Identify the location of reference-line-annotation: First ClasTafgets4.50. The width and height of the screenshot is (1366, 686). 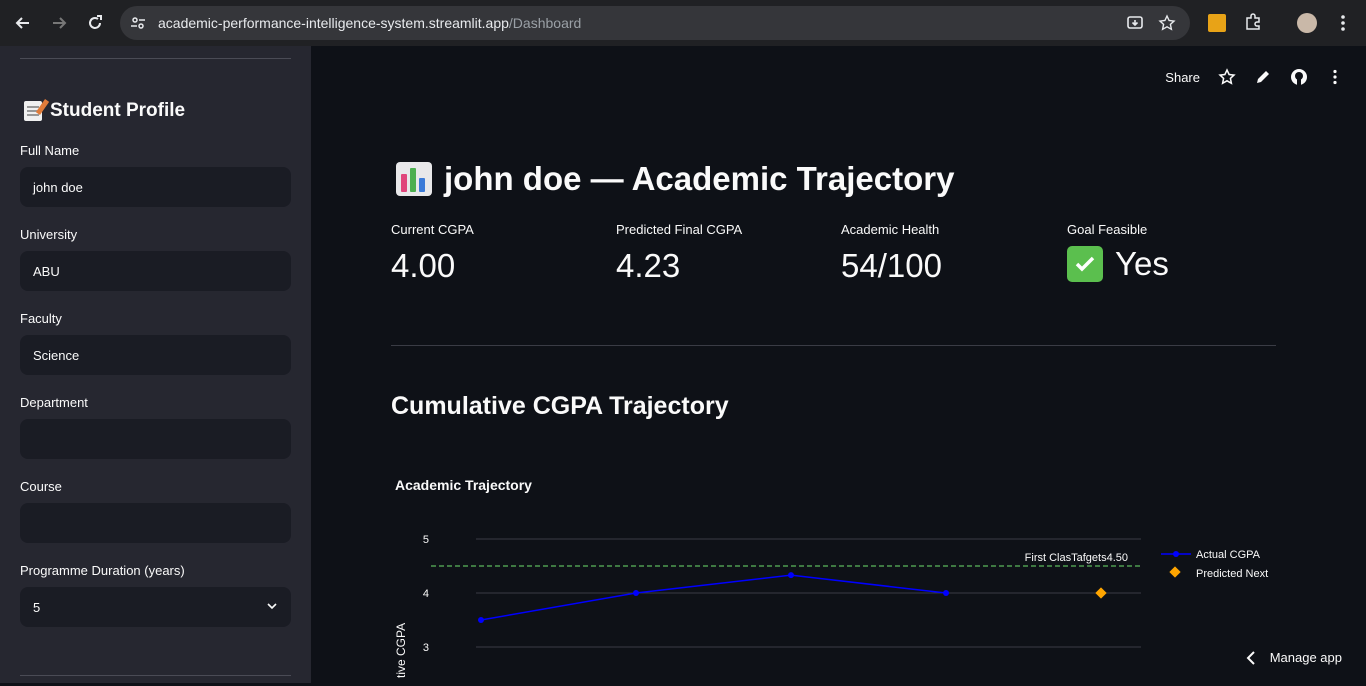
(1076, 558).